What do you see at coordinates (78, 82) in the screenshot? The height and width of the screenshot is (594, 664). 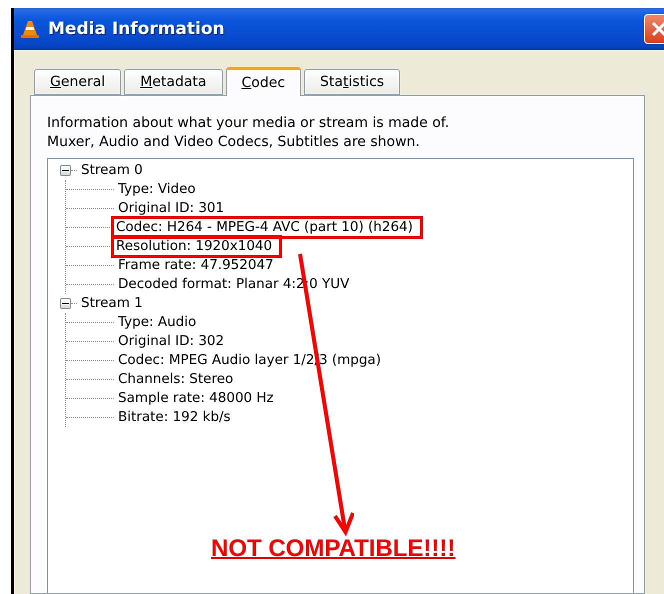 I see `tab: General` at bounding box center [78, 82].